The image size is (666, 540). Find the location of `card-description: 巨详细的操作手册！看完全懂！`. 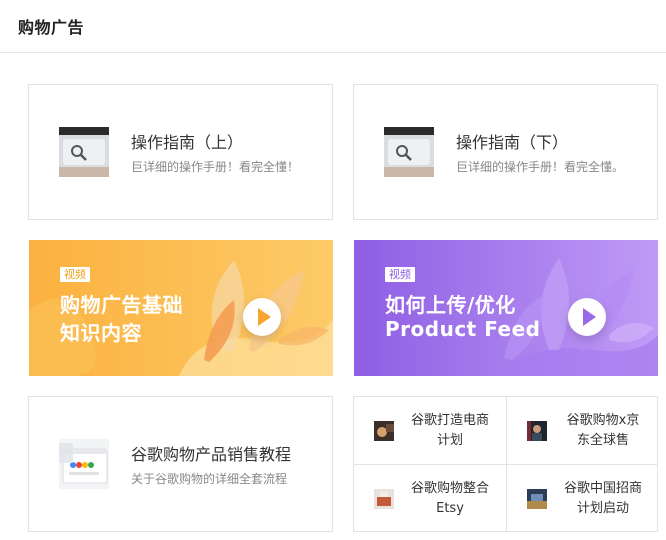

card-description: 巨详细的操作手册！看完全懂！ is located at coordinates (215, 167).